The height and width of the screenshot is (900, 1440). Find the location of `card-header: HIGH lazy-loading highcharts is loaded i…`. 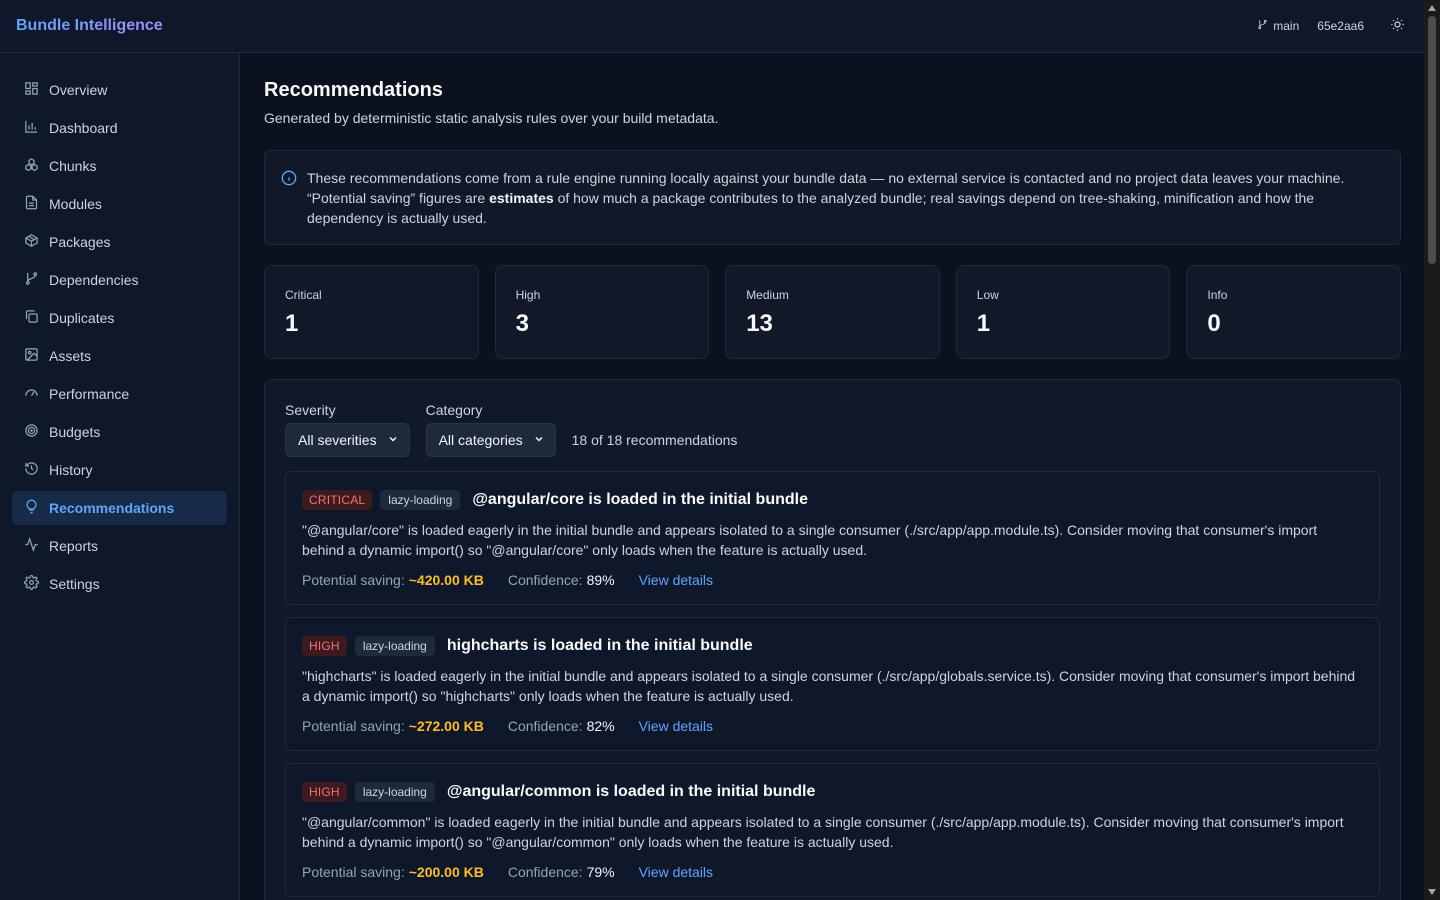

card-header: HIGH lazy-loading highcharts is loaded i… is located at coordinates (832, 646).